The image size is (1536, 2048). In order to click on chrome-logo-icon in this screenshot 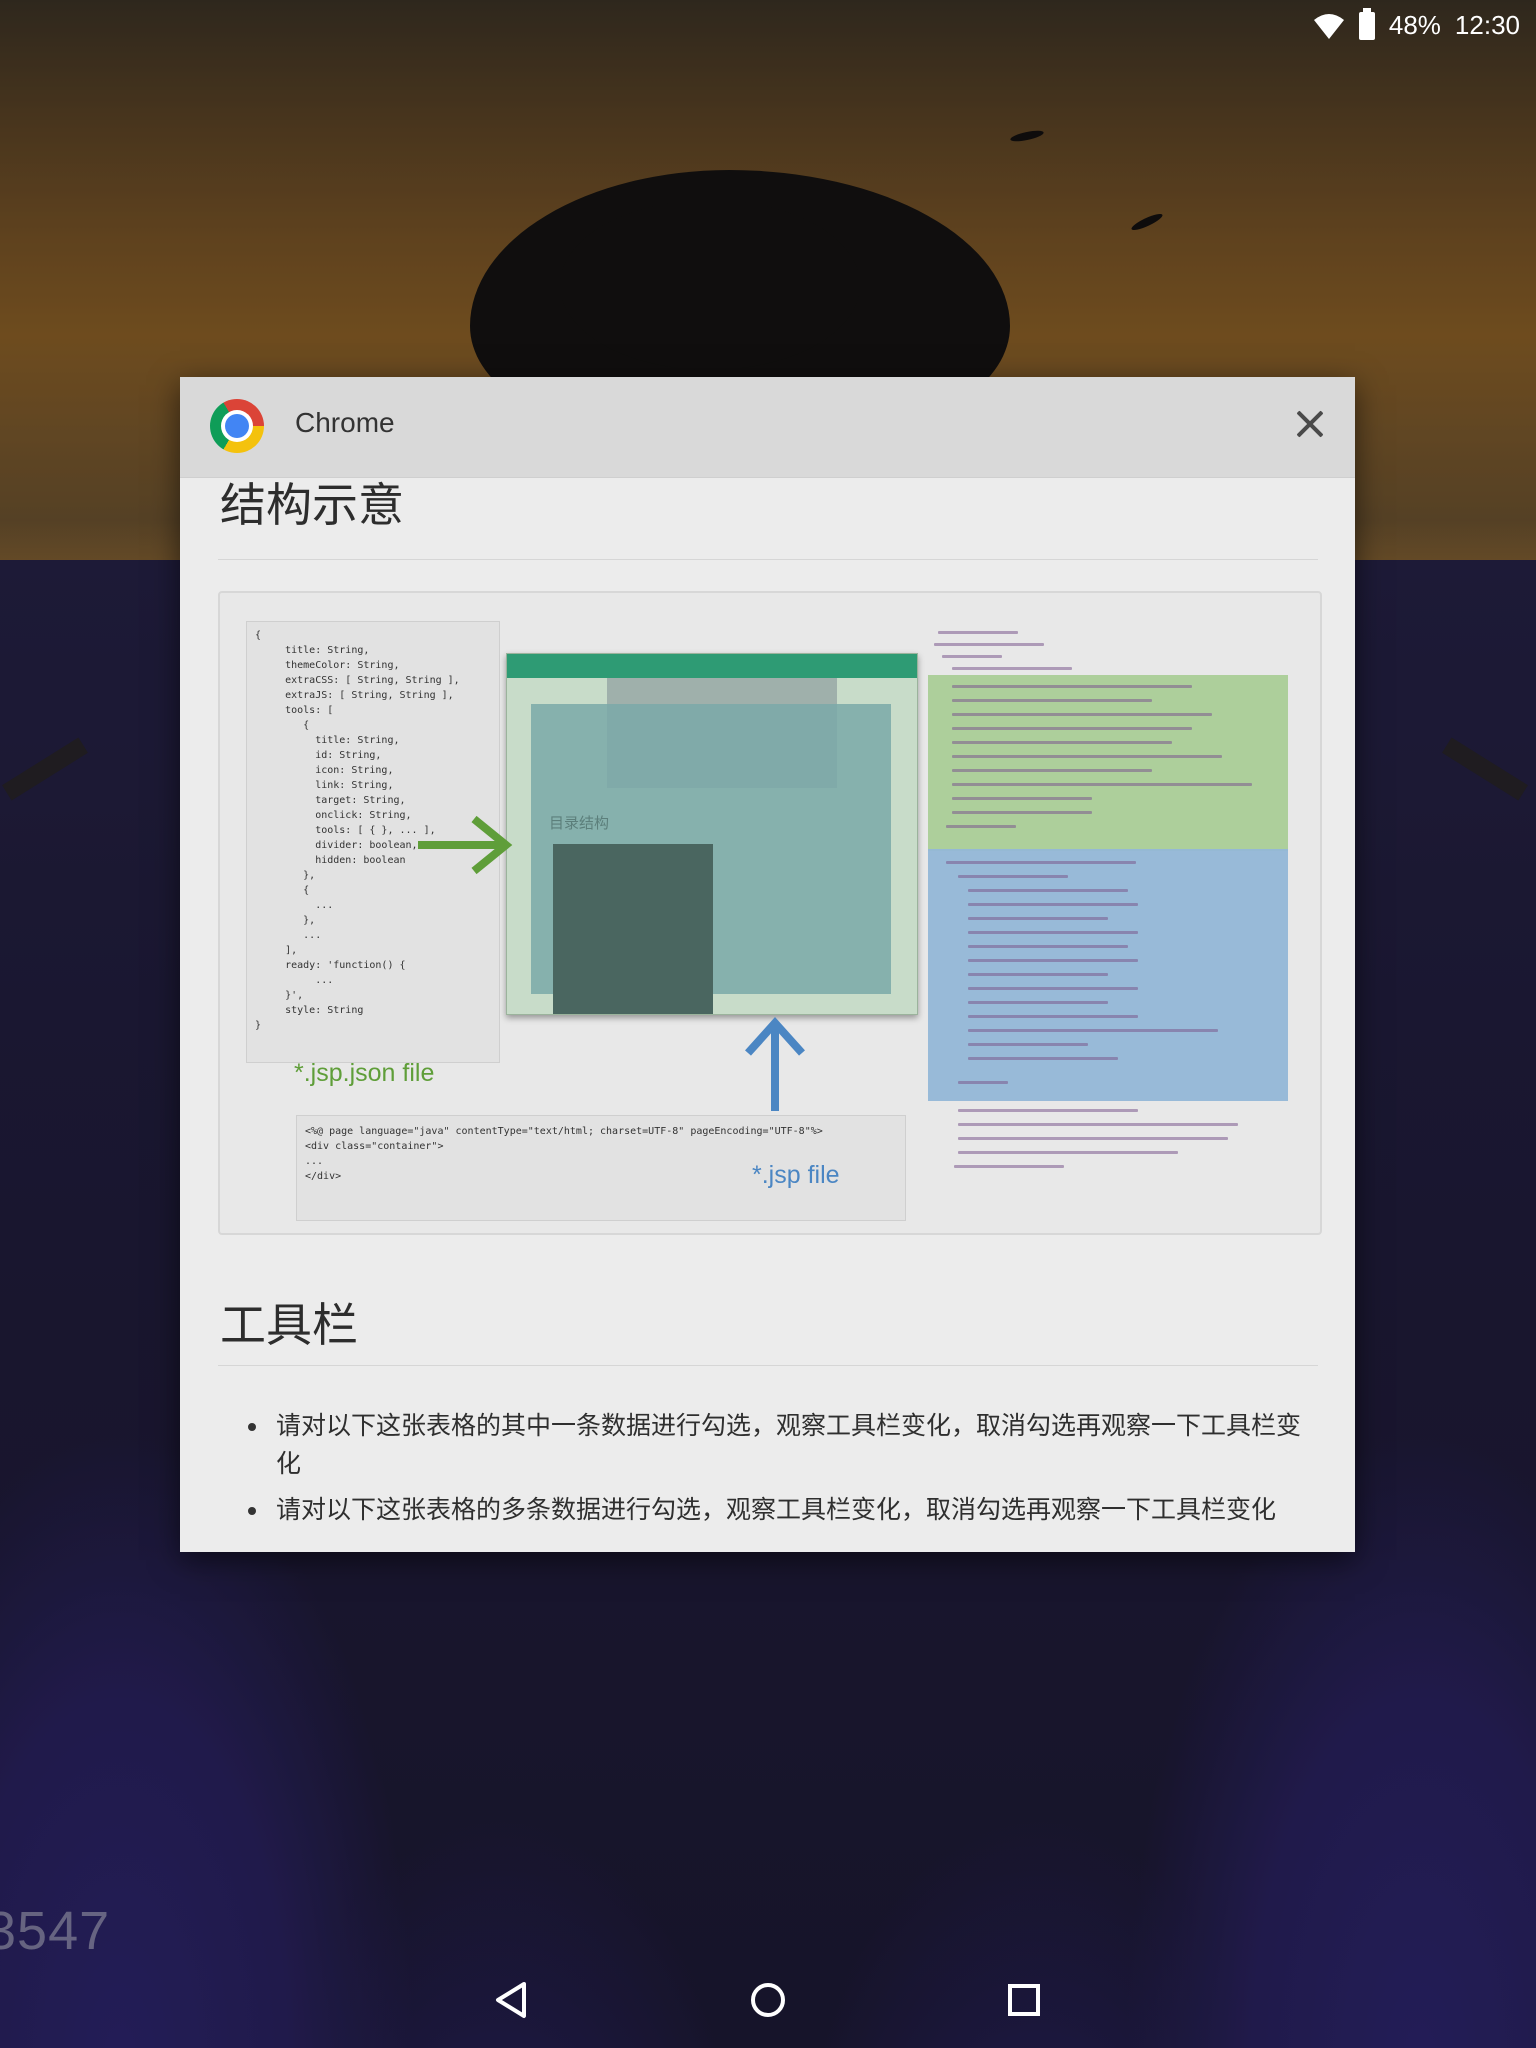, I will do `click(237, 426)`.